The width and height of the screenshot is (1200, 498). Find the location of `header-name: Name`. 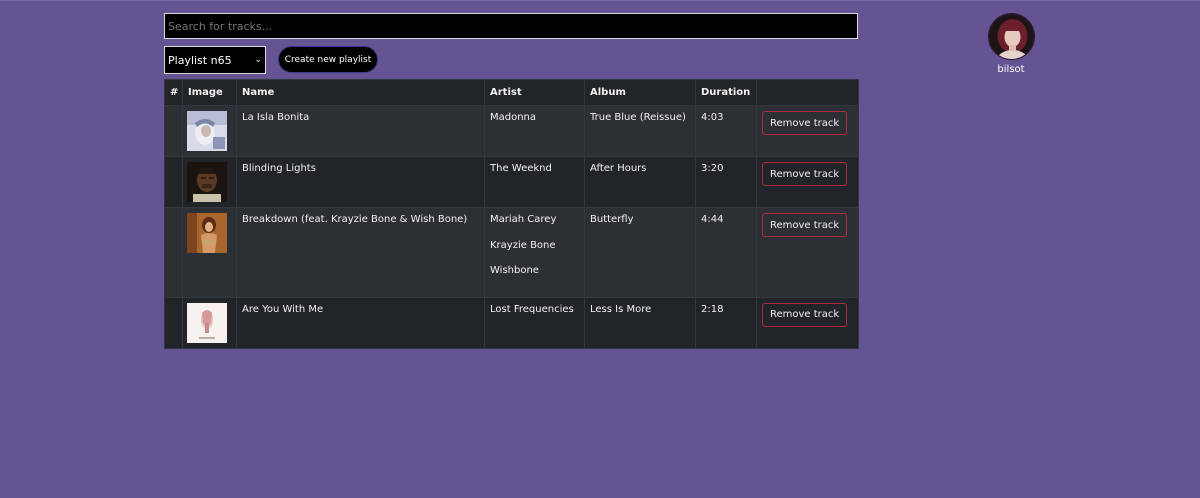

header-name: Name is located at coordinates (360, 92).